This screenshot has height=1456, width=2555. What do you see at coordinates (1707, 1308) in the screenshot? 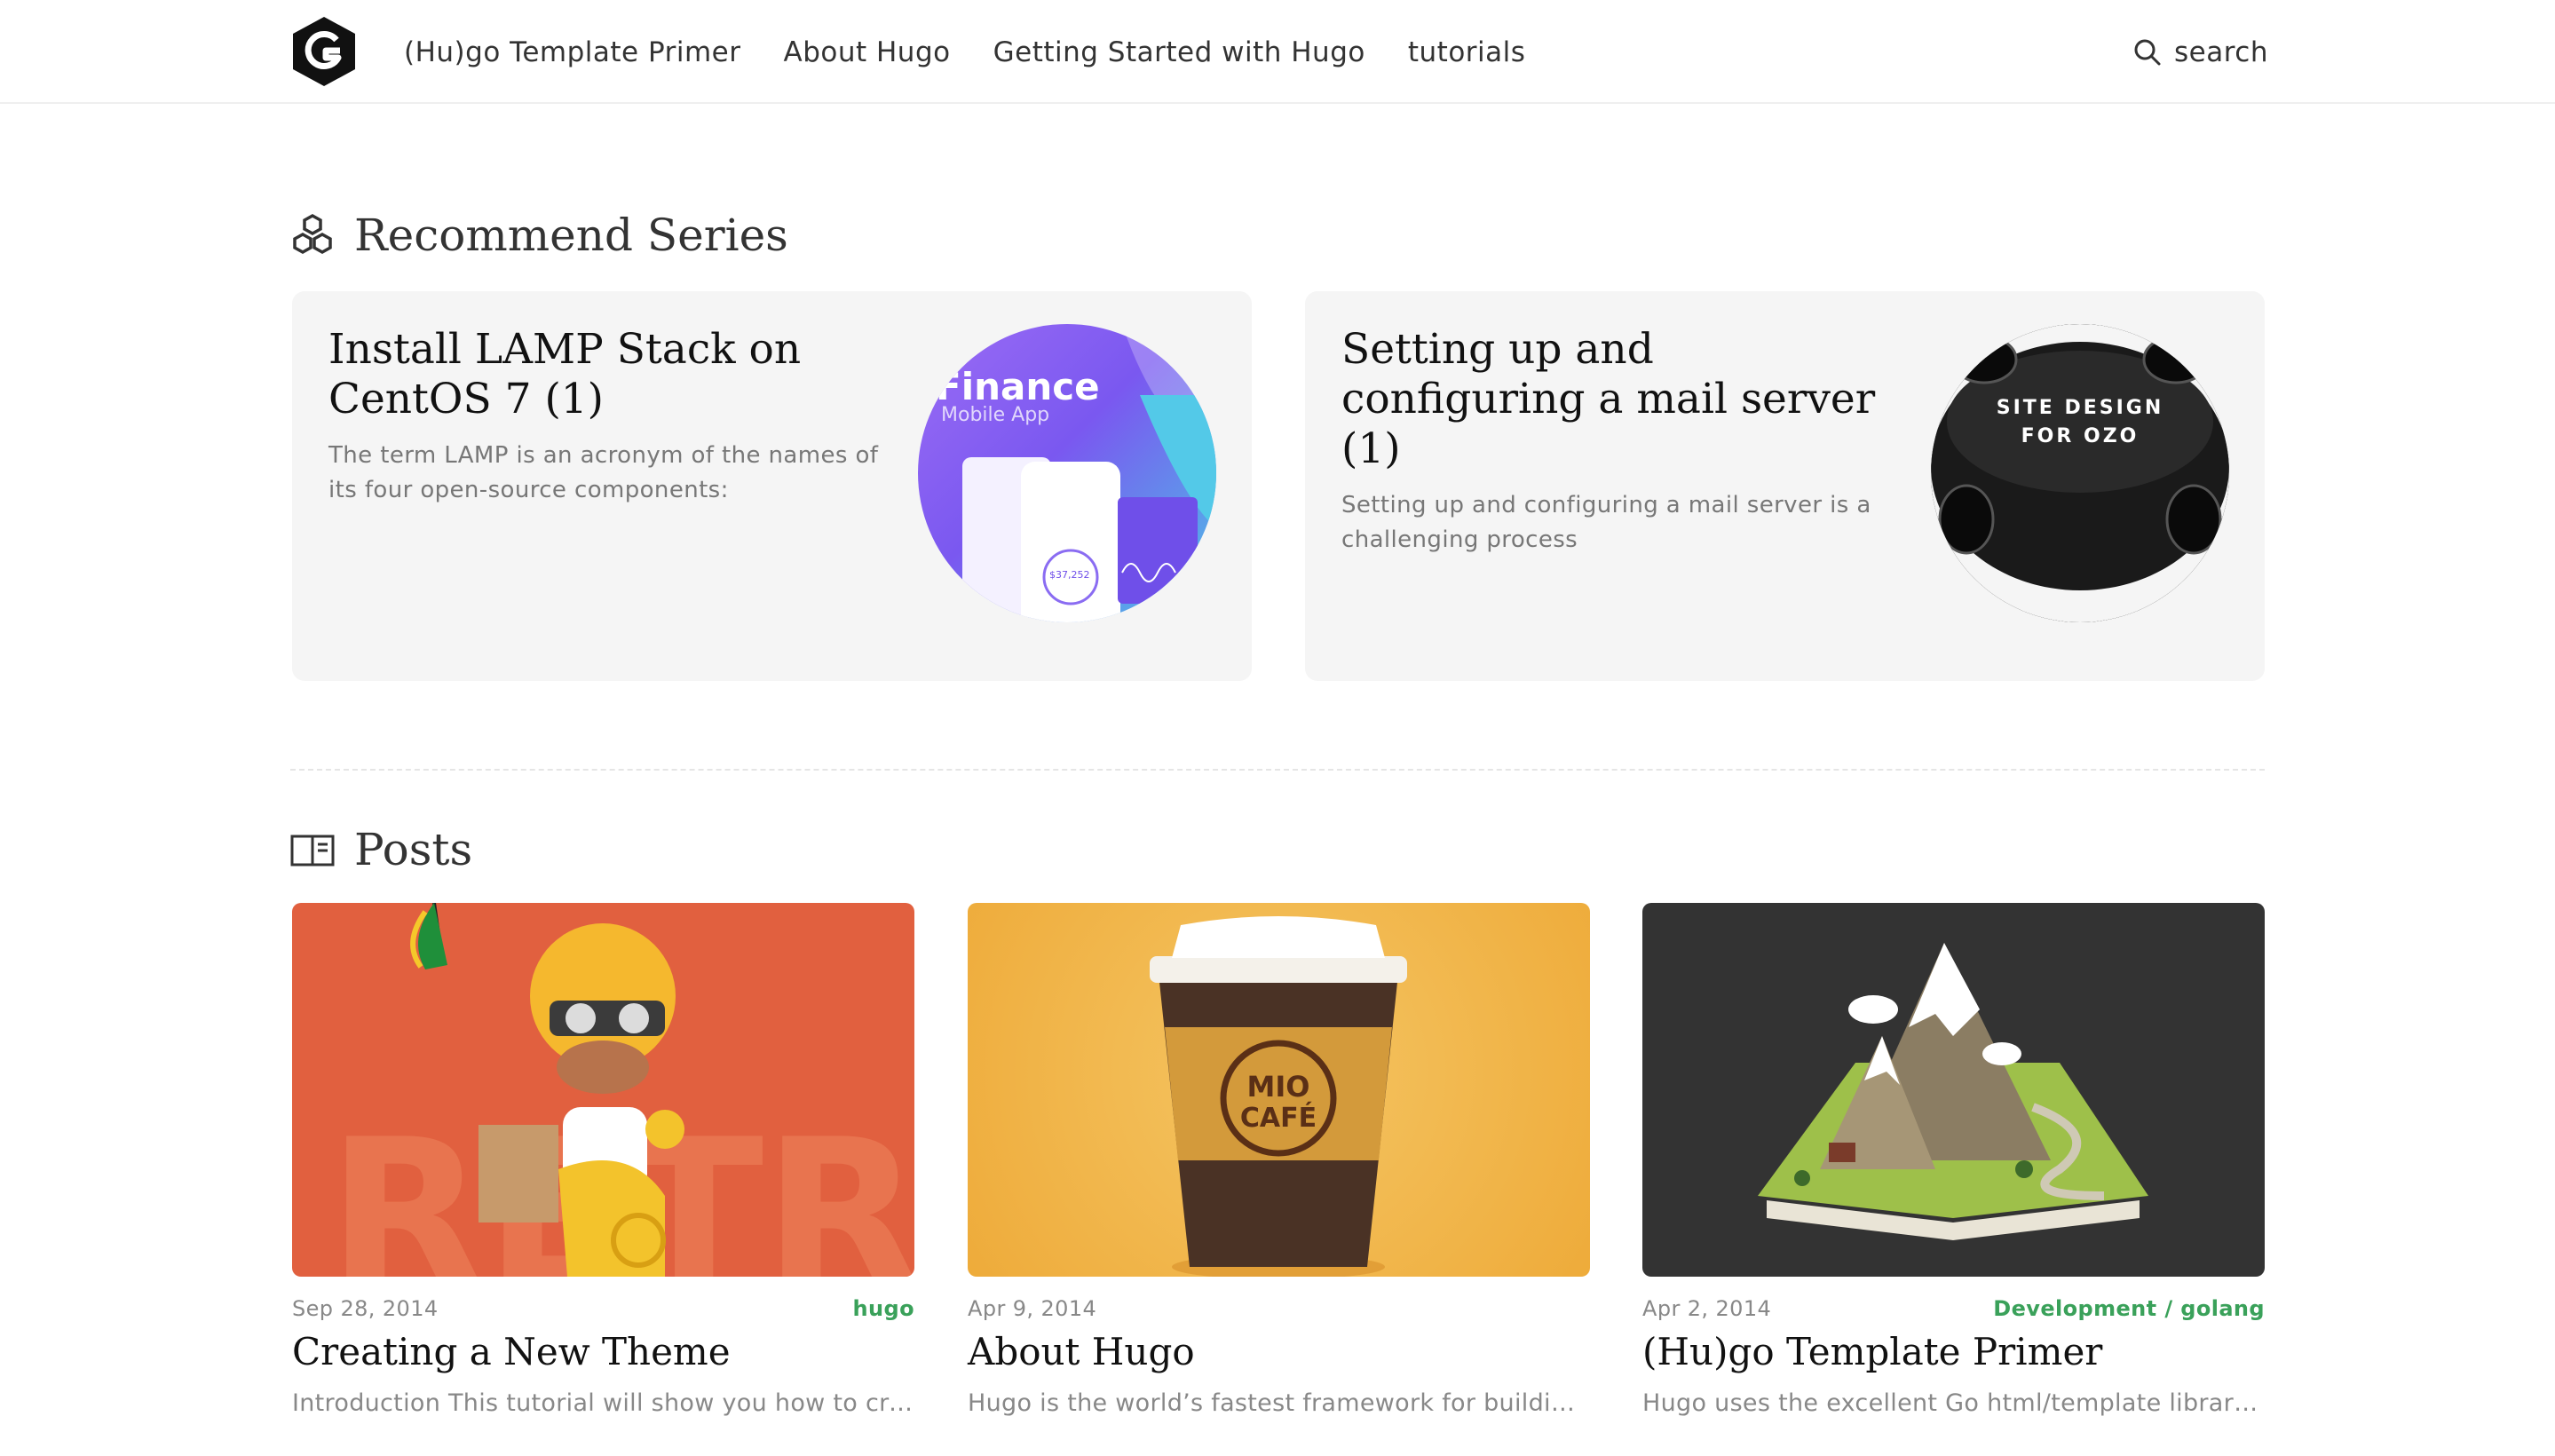
I see `post-date: Apr 2, 2014` at bounding box center [1707, 1308].